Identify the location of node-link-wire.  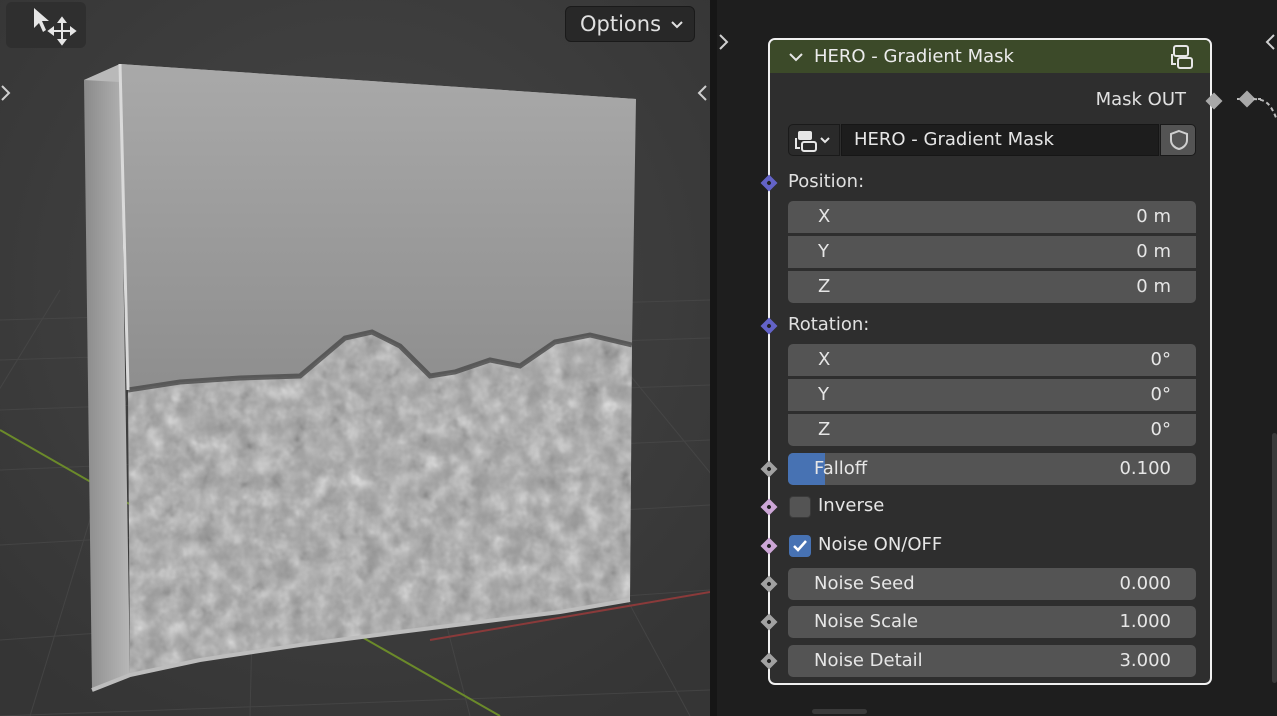
(1257, 105).